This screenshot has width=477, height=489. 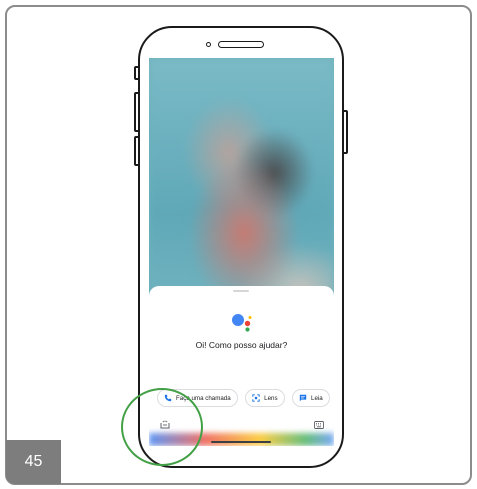 I want to click on sheet-drag-handle, so click(x=241, y=291).